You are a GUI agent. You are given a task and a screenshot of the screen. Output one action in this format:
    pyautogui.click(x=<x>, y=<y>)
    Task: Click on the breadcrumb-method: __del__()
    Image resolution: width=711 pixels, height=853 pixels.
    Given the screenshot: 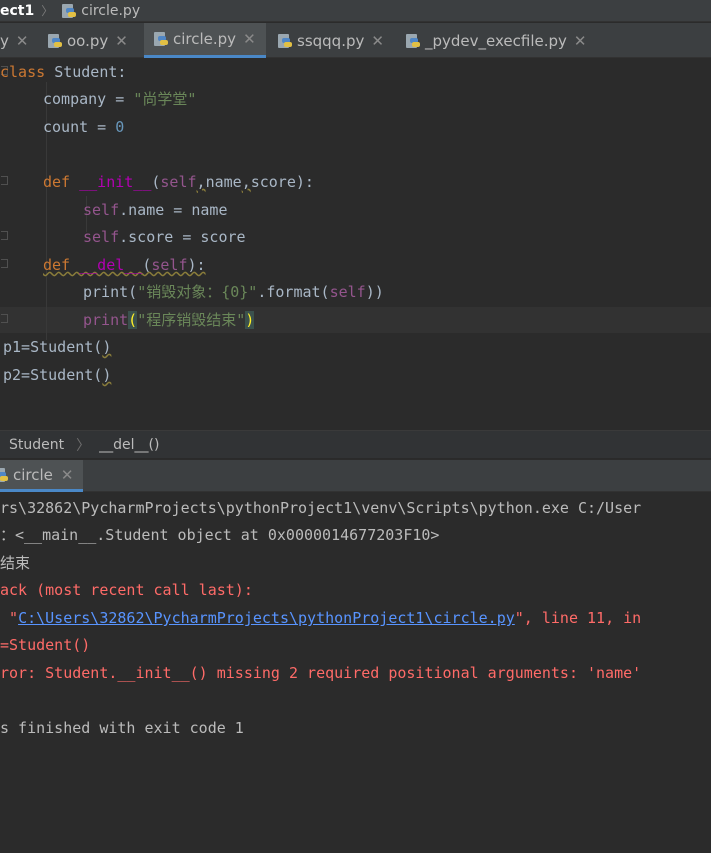 What is the action you would take?
    pyautogui.click(x=129, y=445)
    